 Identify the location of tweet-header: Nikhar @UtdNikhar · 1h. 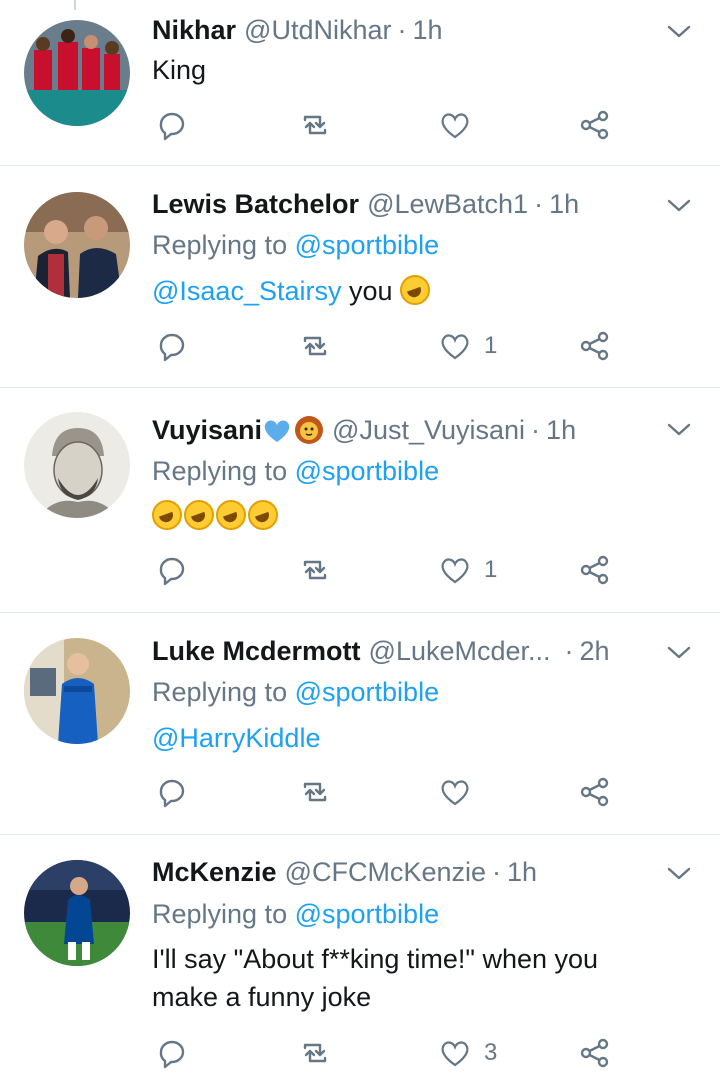
(297, 30).